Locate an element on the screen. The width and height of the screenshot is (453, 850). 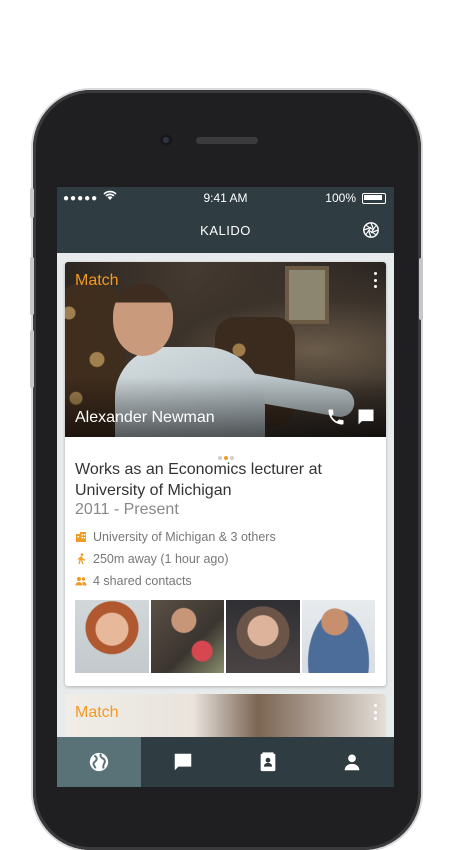
phone-volume-up is located at coordinates (32, 286).